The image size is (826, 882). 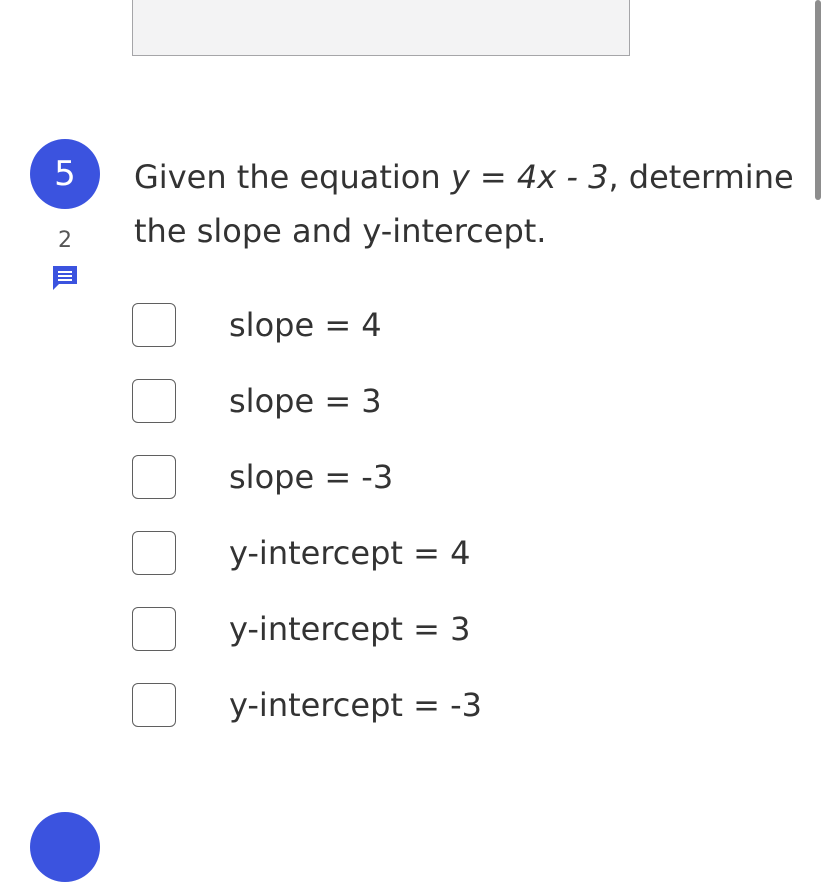 What do you see at coordinates (305, 401) in the screenshot?
I see `answer-label: slope = 3` at bounding box center [305, 401].